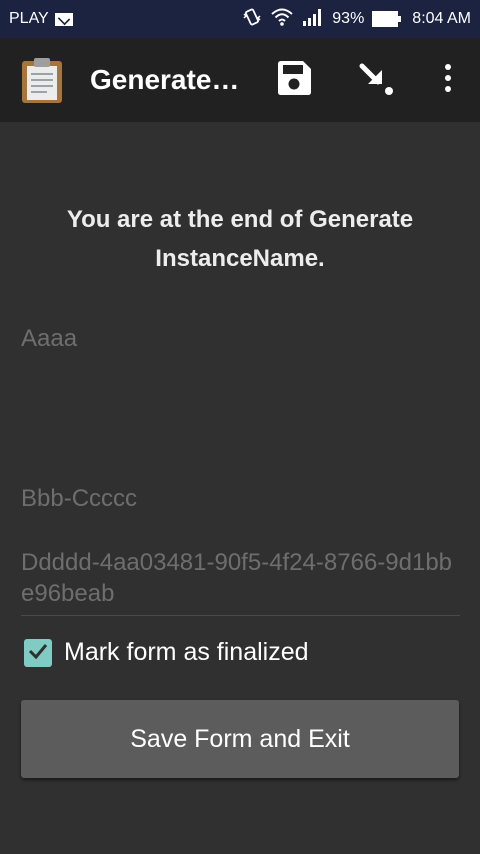 The width and height of the screenshot is (480, 854). I want to click on mail-icon, so click(63, 19).